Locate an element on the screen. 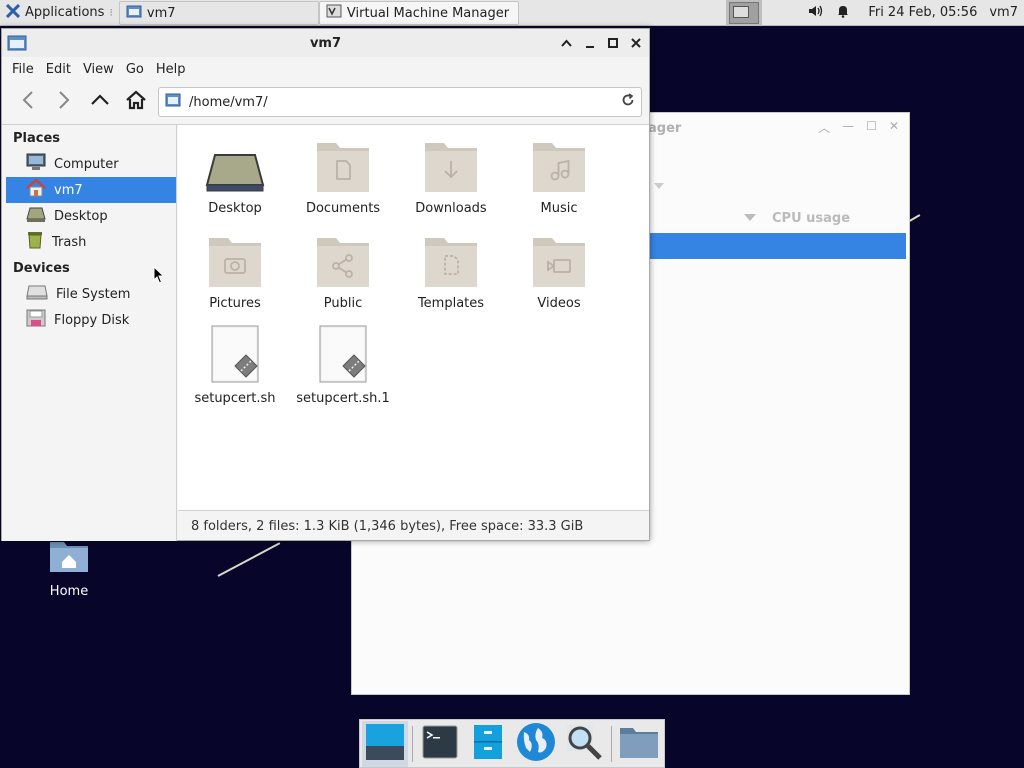 This screenshot has width=1024, height=768. file-item-setupcert-sh-1: setupcert.sh.1 is located at coordinates (343, 365).